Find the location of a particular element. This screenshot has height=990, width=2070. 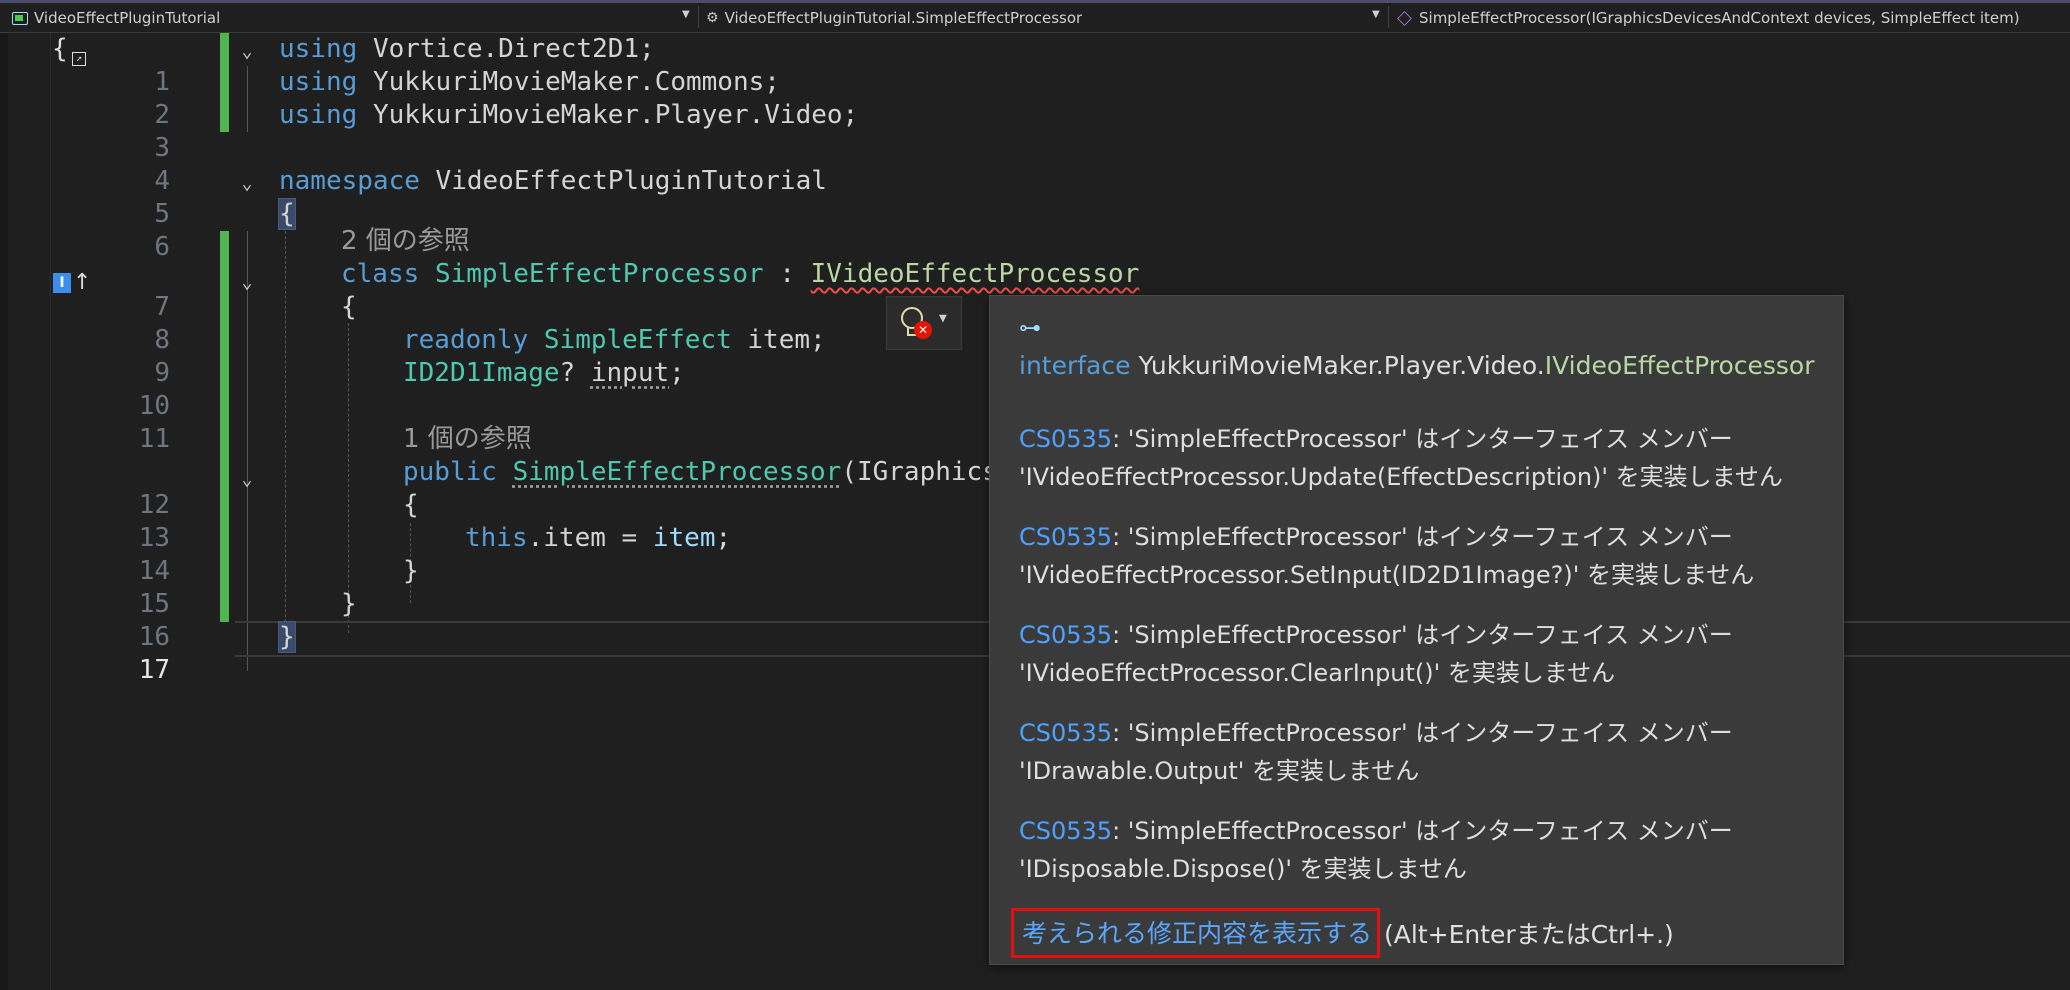

signature-interface: IVideoEffectProcessor is located at coordinates (1680, 365).